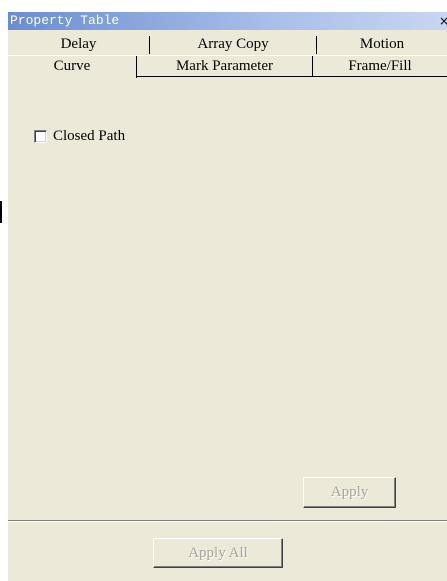 The image size is (447, 581). I want to click on tab-curve-label: Curve, so click(72, 66).